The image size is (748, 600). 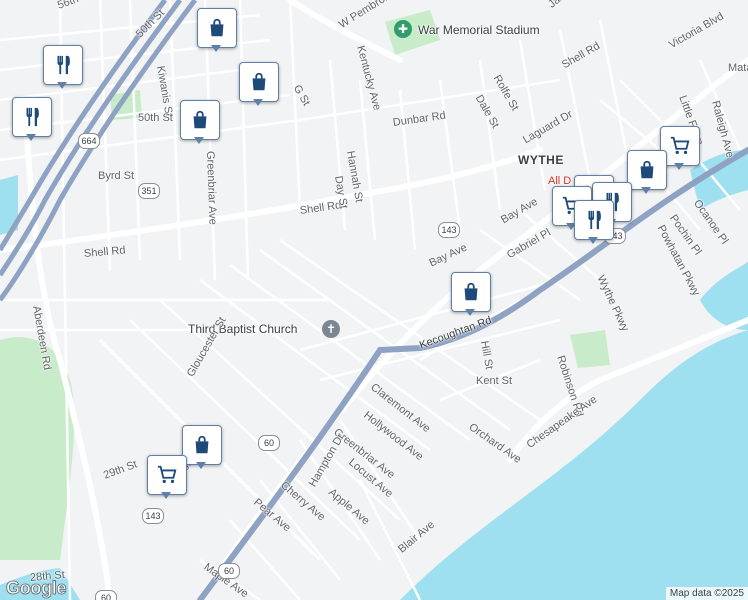 What do you see at coordinates (211, 187) in the screenshot?
I see `street-label: Greenbriar Ave` at bounding box center [211, 187].